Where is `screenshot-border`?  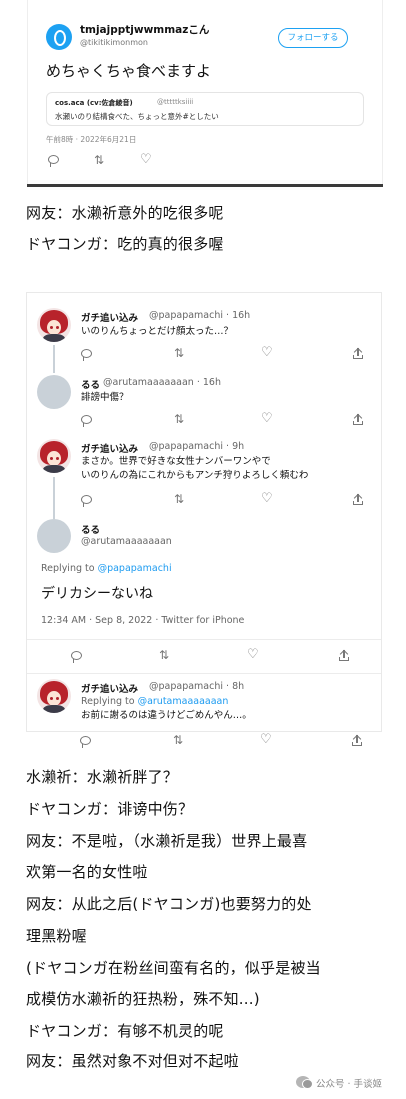 screenshot-border is located at coordinates (205, 185).